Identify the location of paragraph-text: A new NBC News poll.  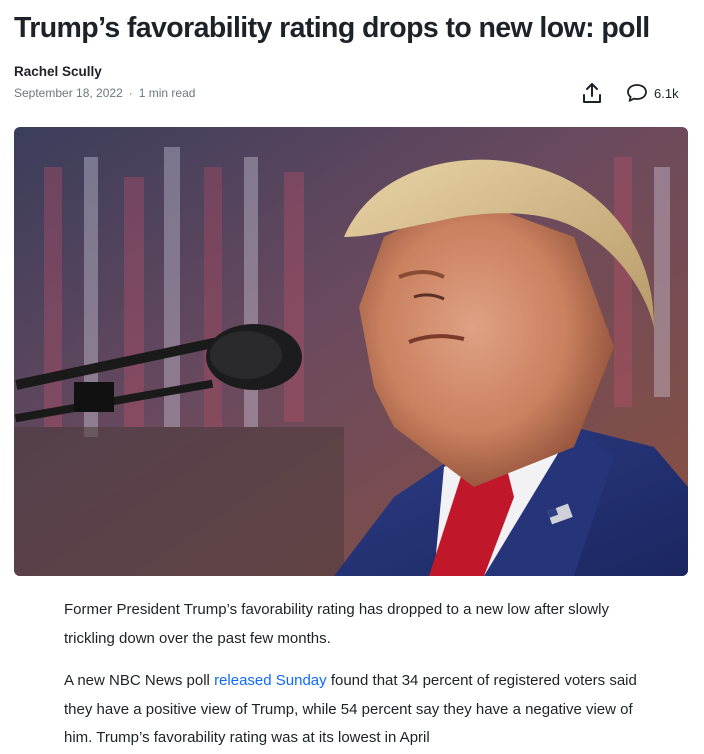
(139, 681).